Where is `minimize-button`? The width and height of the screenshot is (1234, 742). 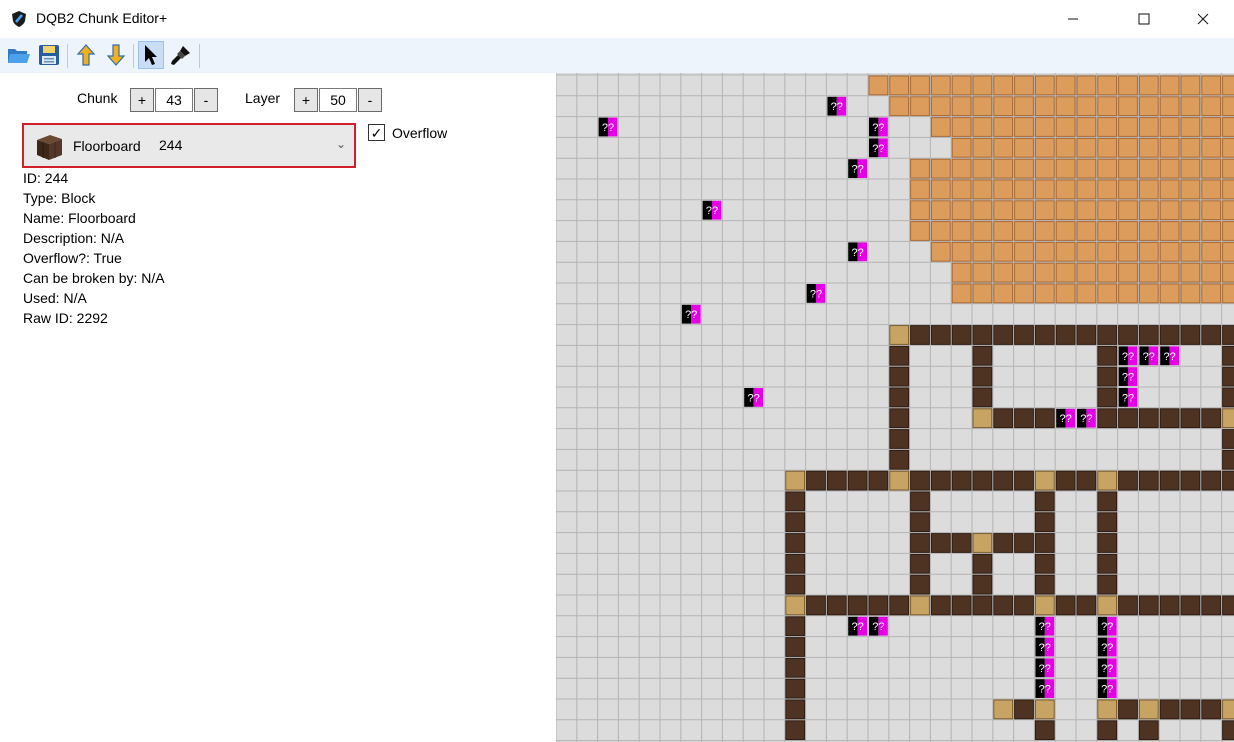 minimize-button is located at coordinates (1073, 19).